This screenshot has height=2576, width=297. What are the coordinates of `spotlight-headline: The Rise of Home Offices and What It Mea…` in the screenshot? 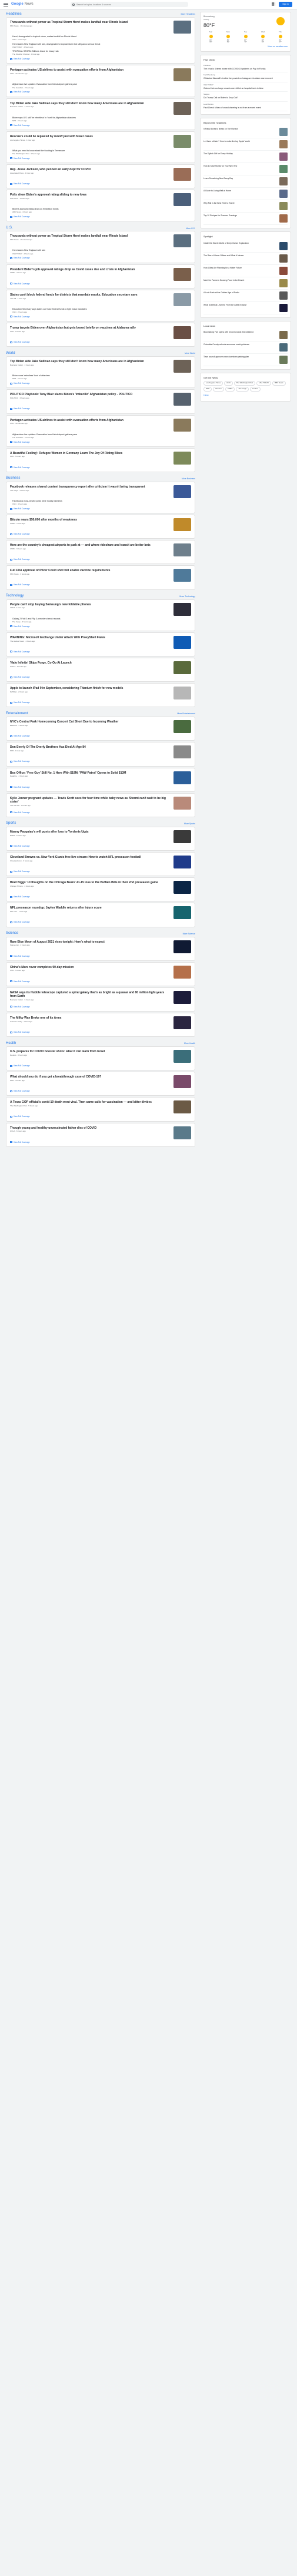 It's located at (240, 258).